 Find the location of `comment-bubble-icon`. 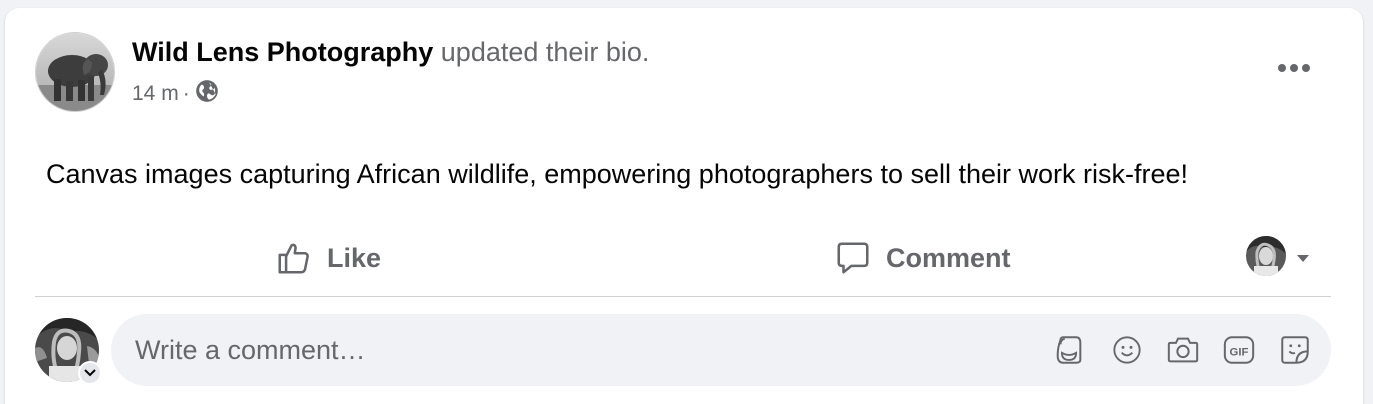

comment-bubble-icon is located at coordinates (853, 258).